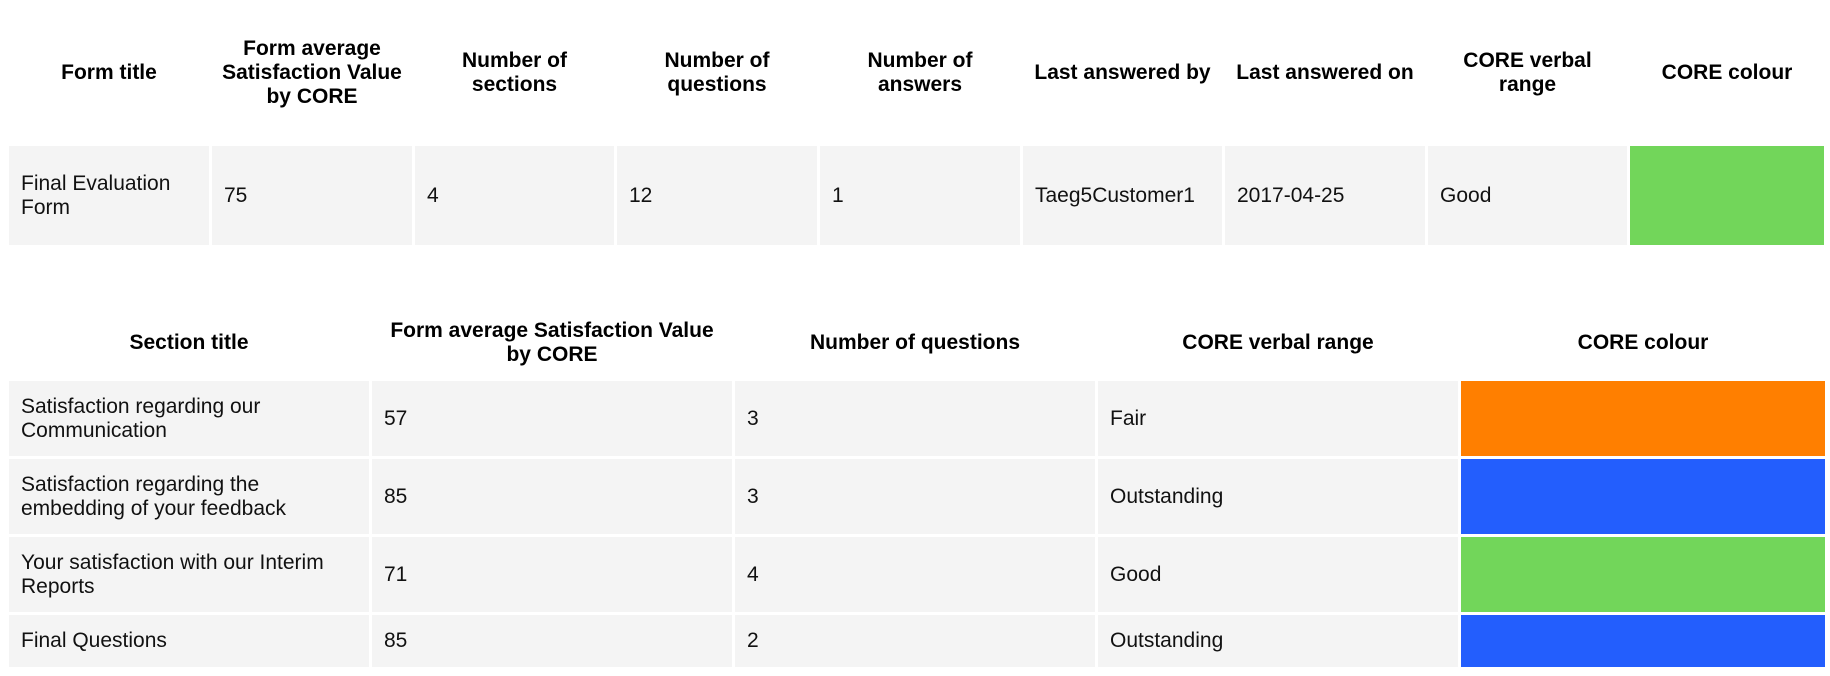 The image size is (1830, 676). Describe the element at coordinates (189, 418) in the screenshot. I see `section-title-cell: Satisfaction regarding our Communication` at that location.